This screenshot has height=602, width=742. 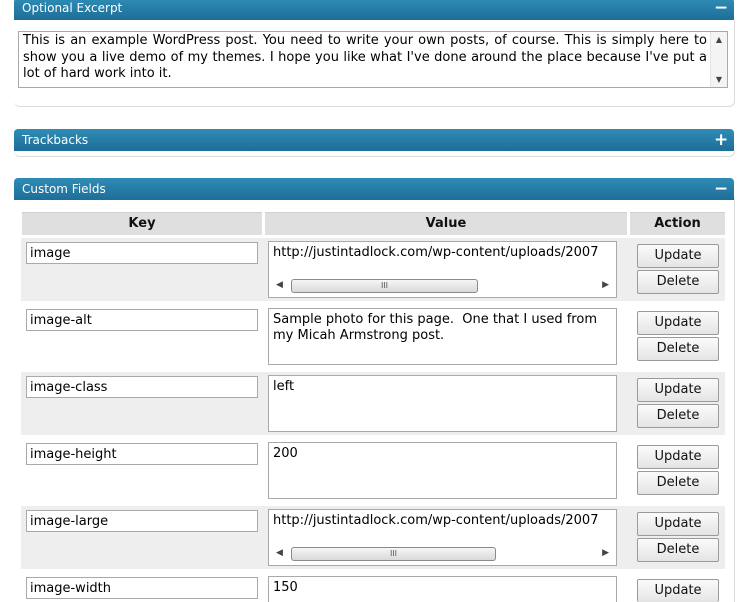 What do you see at coordinates (719, 79) in the screenshot?
I see `scroll-down-icon: ▼` at bounding box center [719, 79].